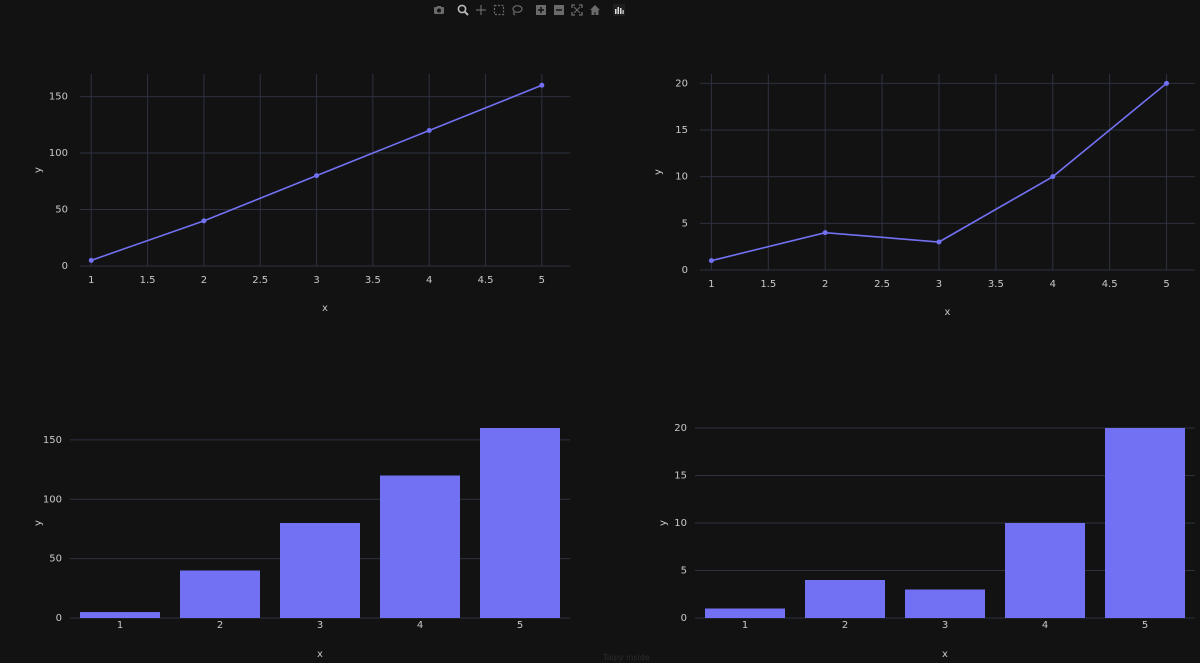 This screenshot has width=1200, height=663. Describe the element at coordinates (684, 571) in the screenshot. I see `chart4-y-tick-label: 5` at that location.